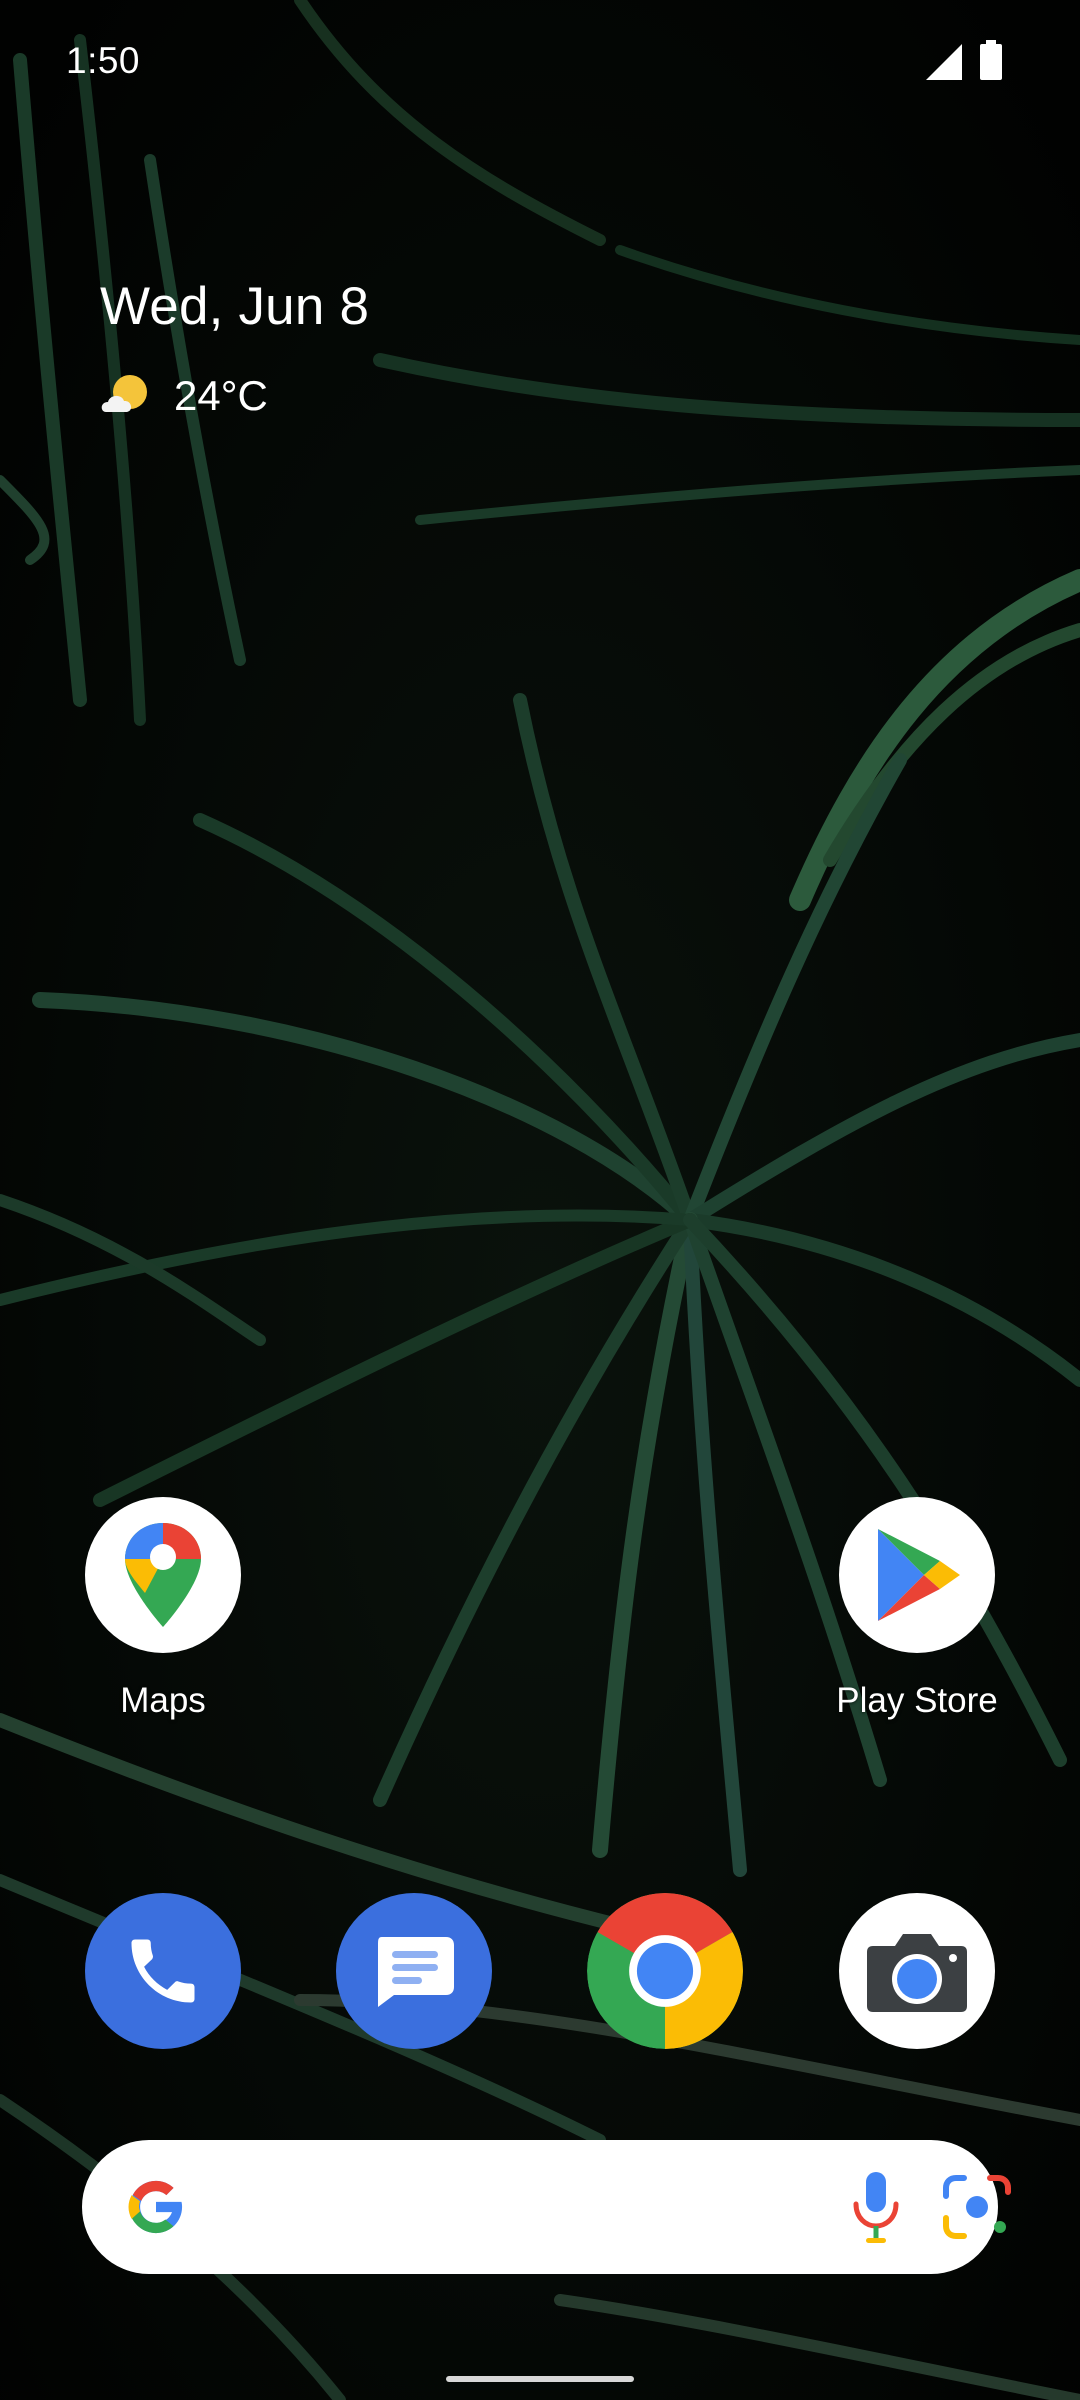  I want to click on at-a-glance-widget: Wed, Jun 8 24°C, so click(234, 347).